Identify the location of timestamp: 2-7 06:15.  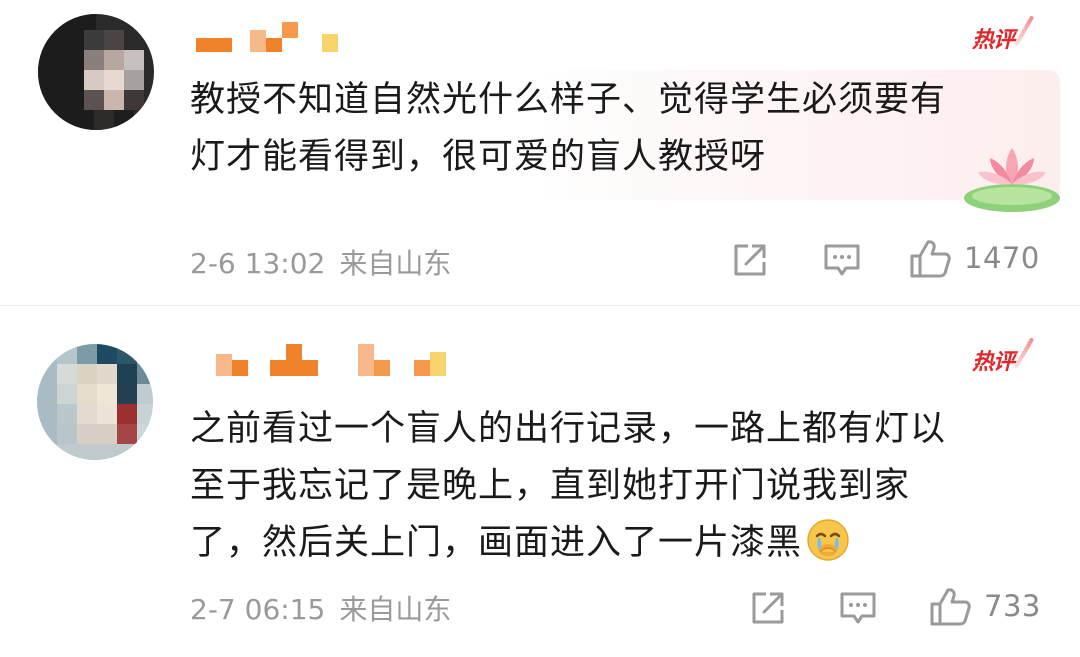
(258, 609).